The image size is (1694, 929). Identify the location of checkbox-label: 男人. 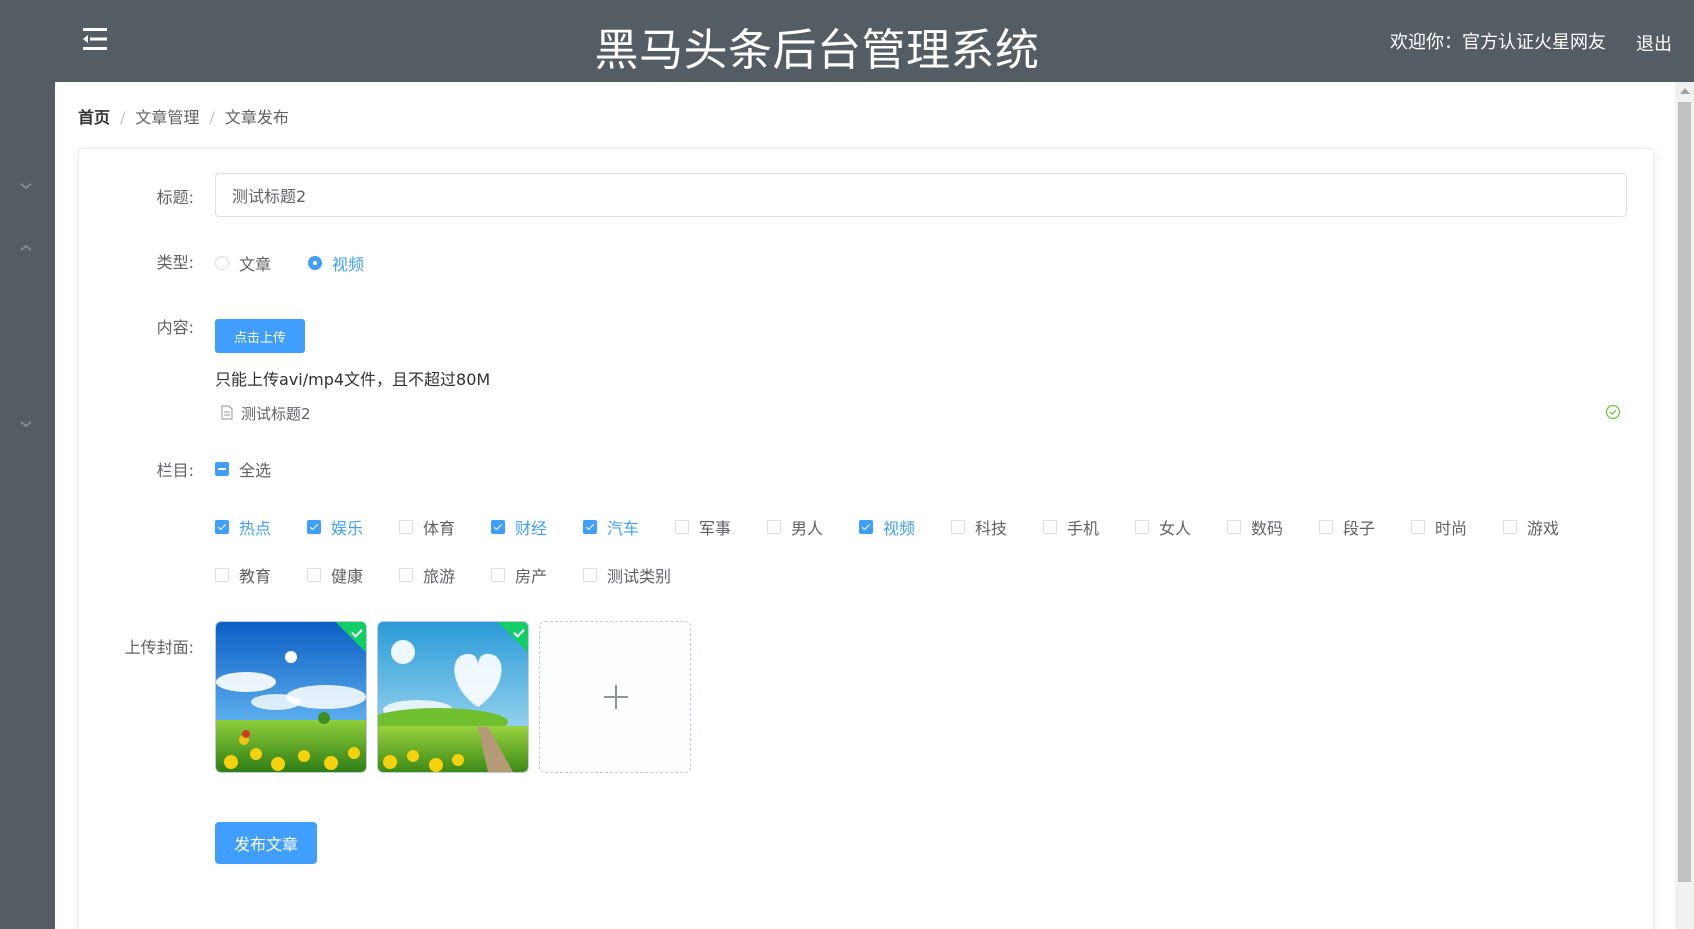
(807, 528).